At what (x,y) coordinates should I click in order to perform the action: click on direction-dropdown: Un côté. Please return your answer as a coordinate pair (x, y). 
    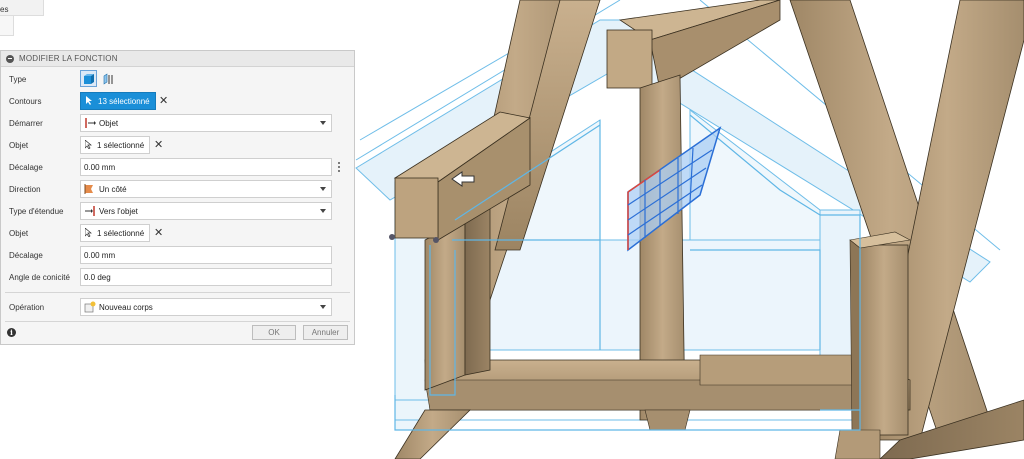
    Looking at the image, I should click on (206, 189).